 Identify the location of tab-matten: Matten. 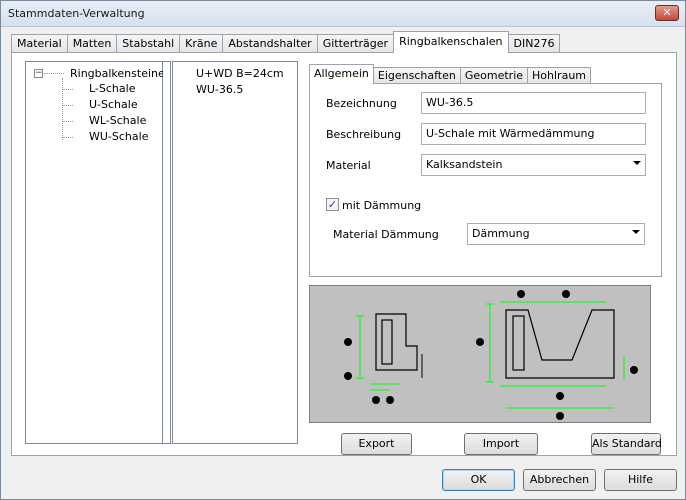
(92, 43).